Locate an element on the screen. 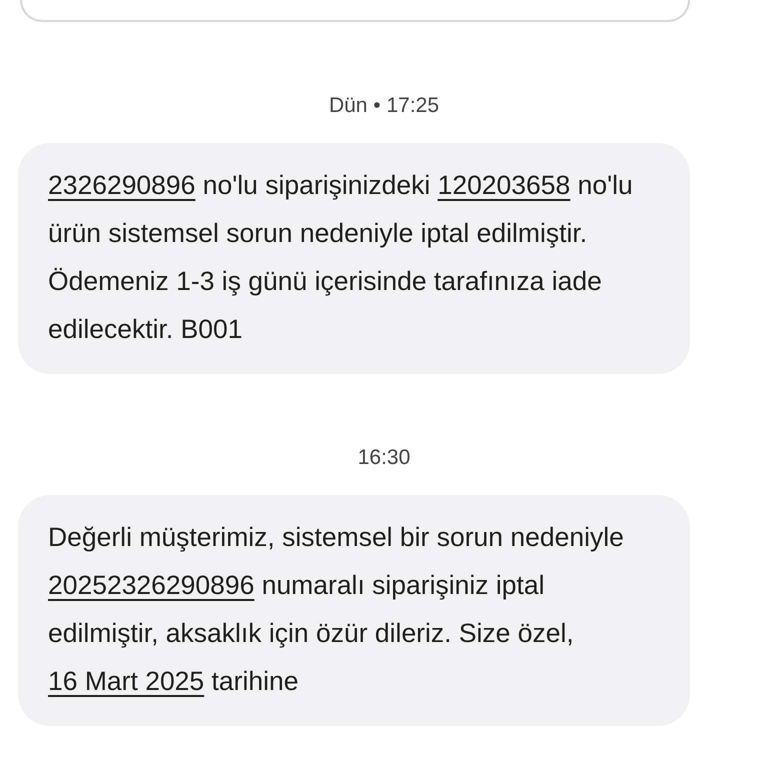 This screenshot has width=768, height=768. timestamp: 16:30 is located at coordinates (384, 458).